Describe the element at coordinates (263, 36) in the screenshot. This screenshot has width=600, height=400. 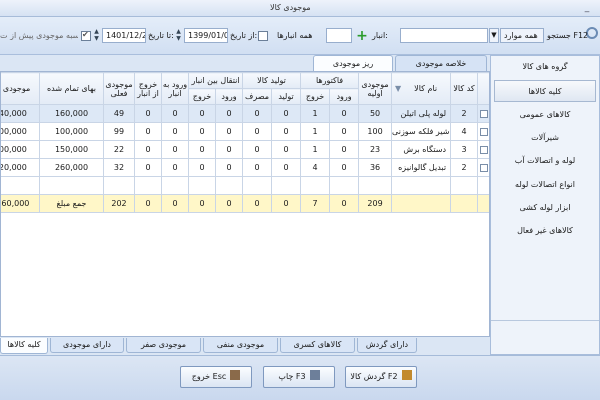
I see `from-date-checkbox` at that location.